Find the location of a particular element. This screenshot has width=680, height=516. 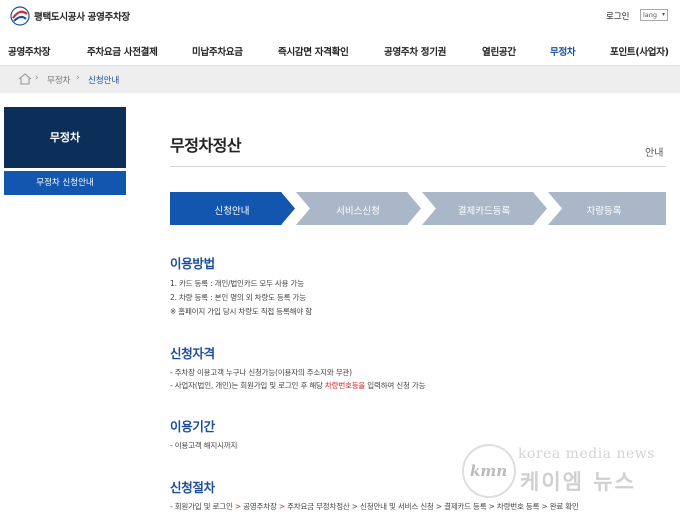

section-title-procedure: 신청절차 is located at coordinates (192, 487).